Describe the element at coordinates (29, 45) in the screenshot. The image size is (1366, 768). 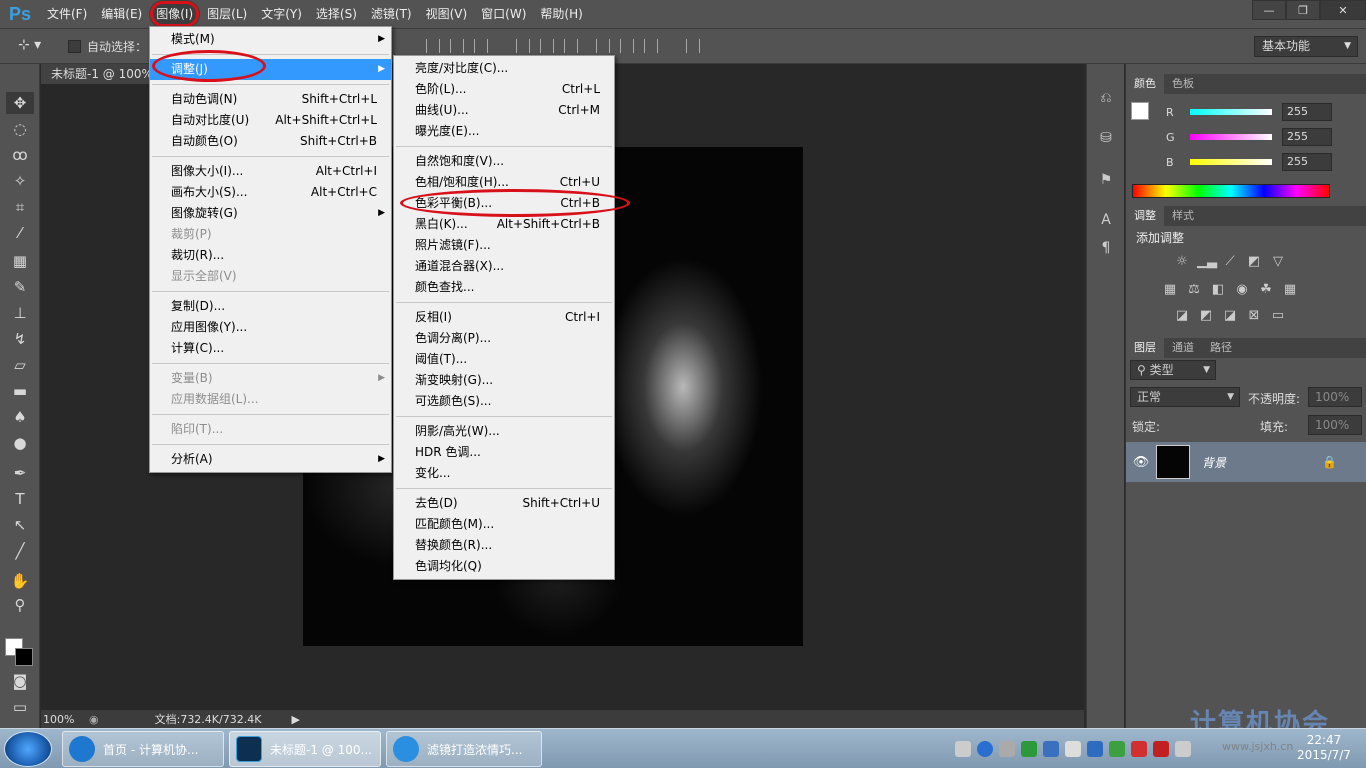
I see `move-tool-preset-icon: ⊹ ▾` at that location.